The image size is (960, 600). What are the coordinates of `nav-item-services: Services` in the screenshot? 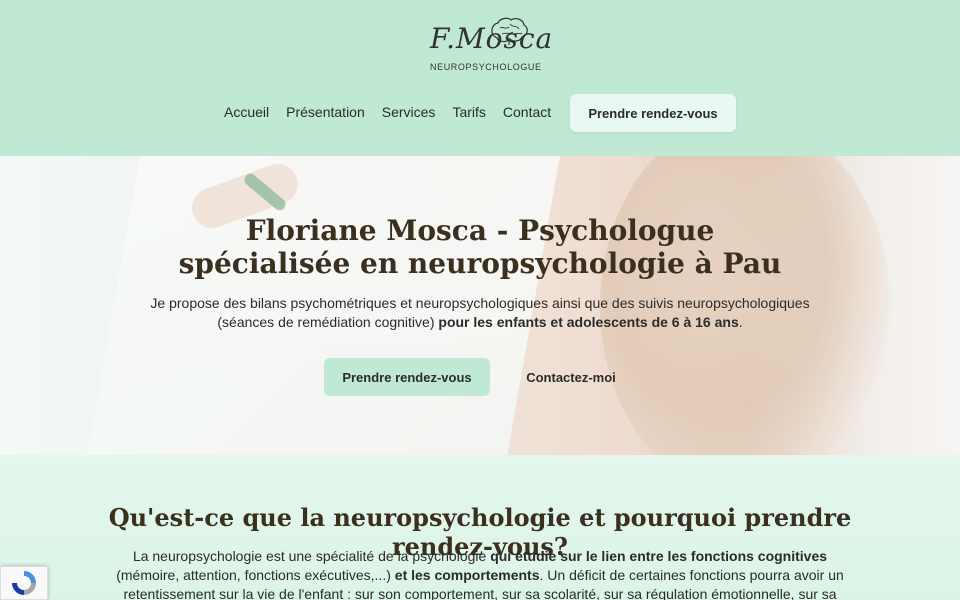 It's located at (409, 114).